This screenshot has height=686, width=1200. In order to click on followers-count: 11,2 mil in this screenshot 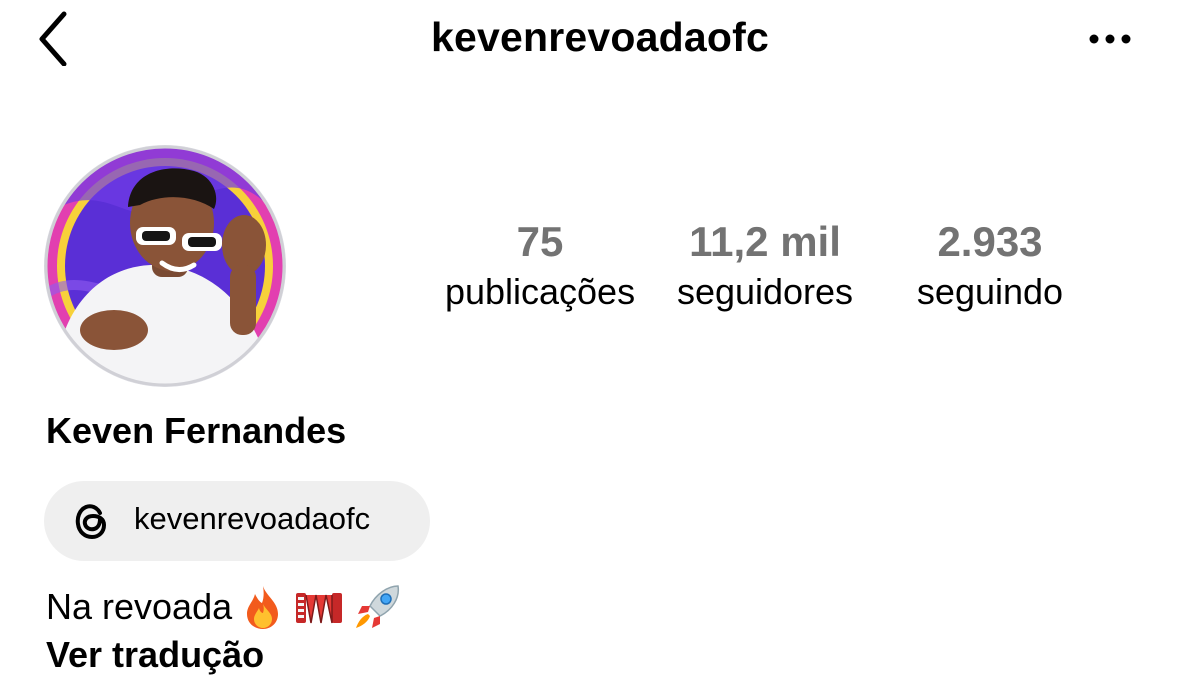, I will do `click(765, 241)`.